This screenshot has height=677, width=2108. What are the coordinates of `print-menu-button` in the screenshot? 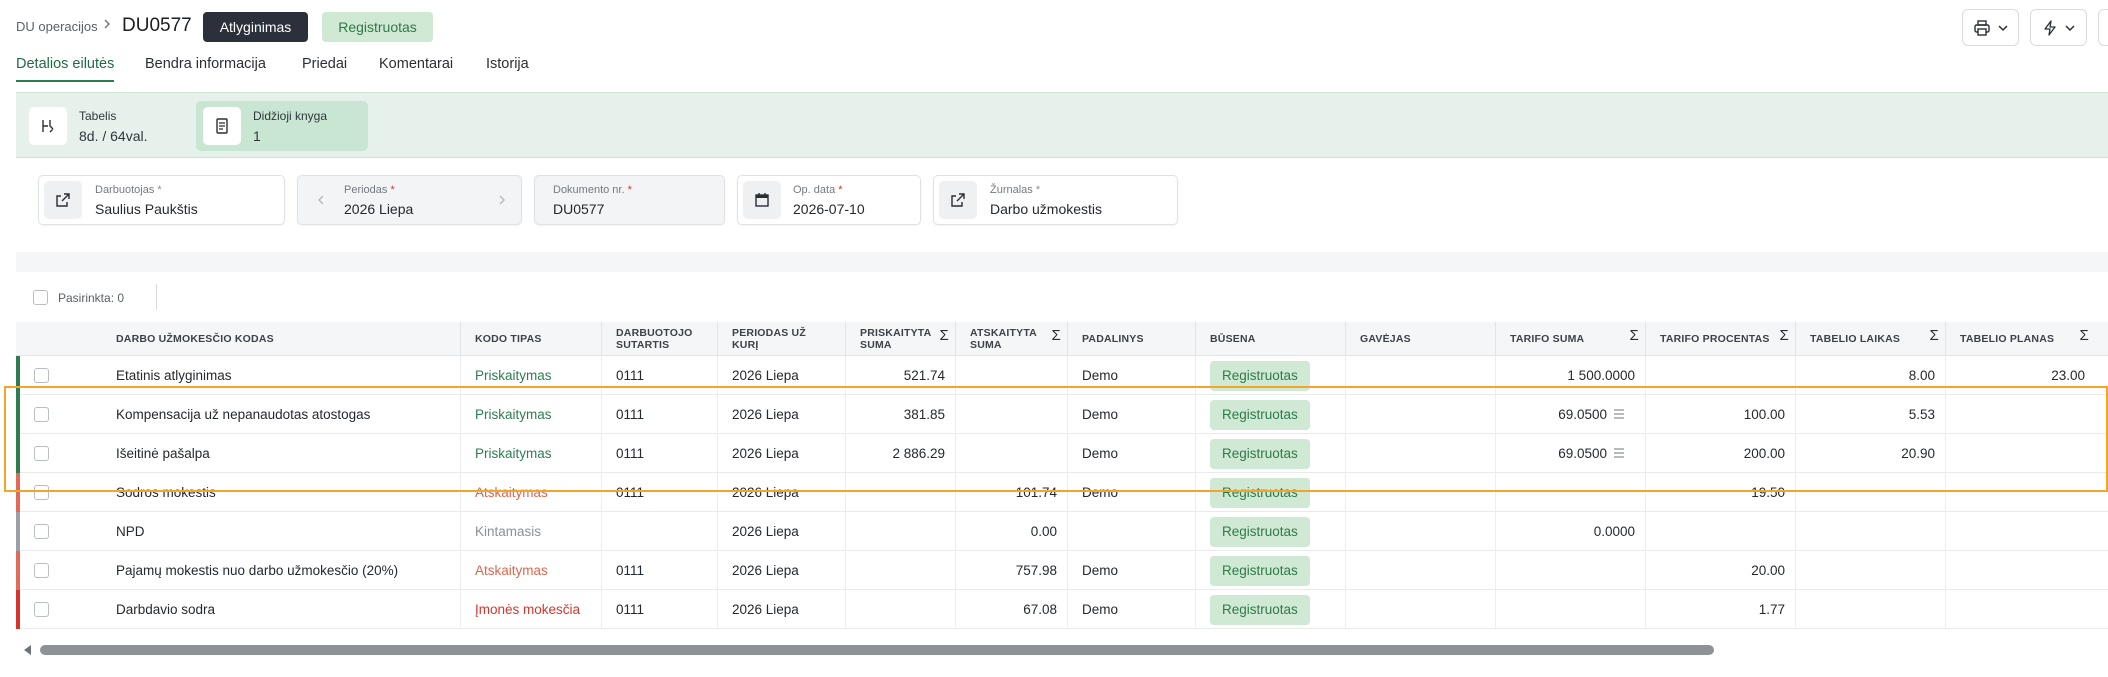 It's located at (1990, 27).